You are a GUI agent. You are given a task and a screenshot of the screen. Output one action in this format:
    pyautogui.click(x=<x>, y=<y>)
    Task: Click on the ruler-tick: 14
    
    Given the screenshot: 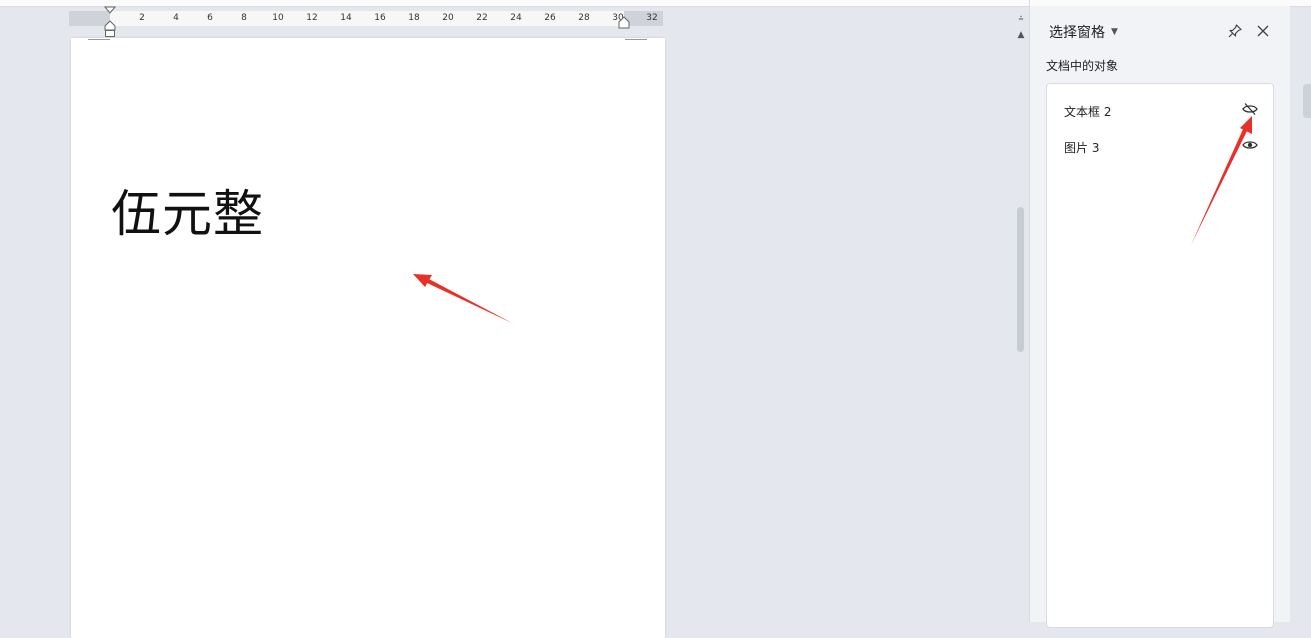 What is the action you would take?
    pyautogui.click(x=346, y=18)
    